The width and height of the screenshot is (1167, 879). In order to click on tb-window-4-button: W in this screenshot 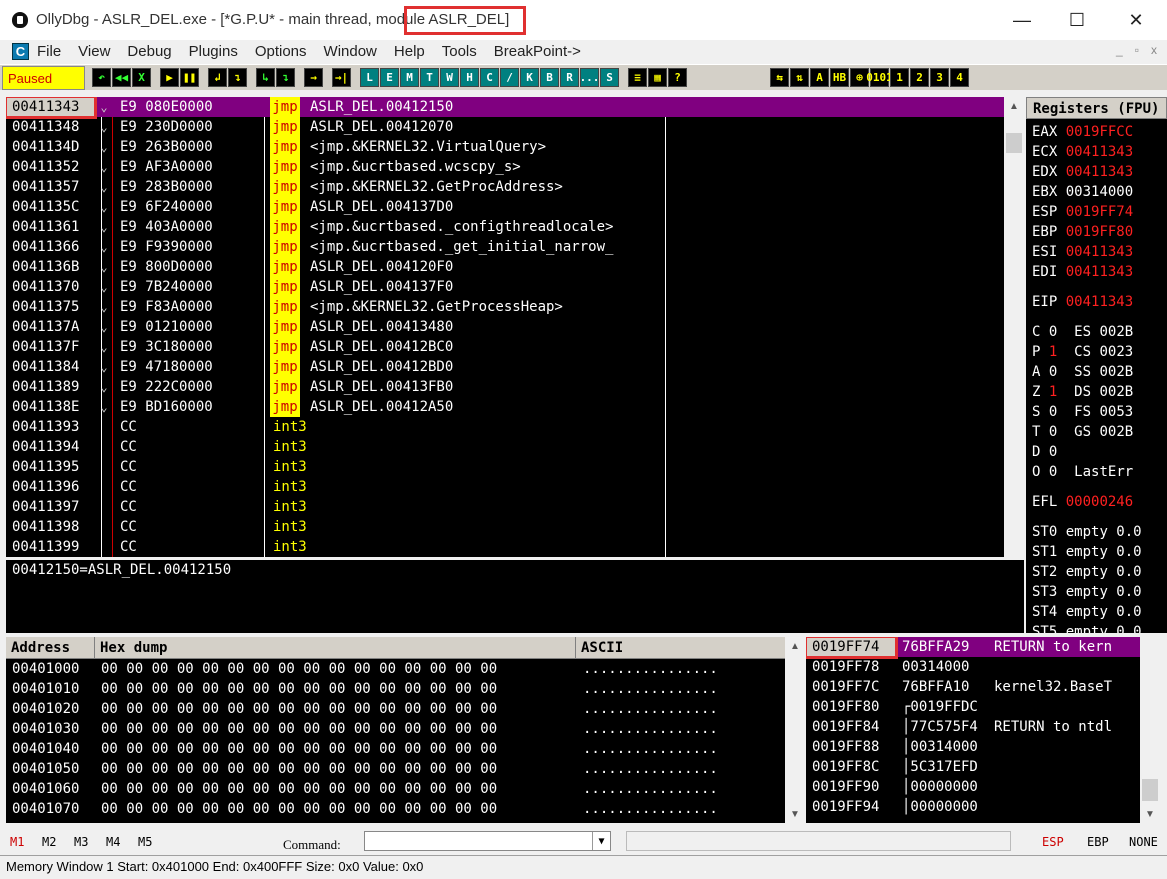, I will do `click(449, 77)`.